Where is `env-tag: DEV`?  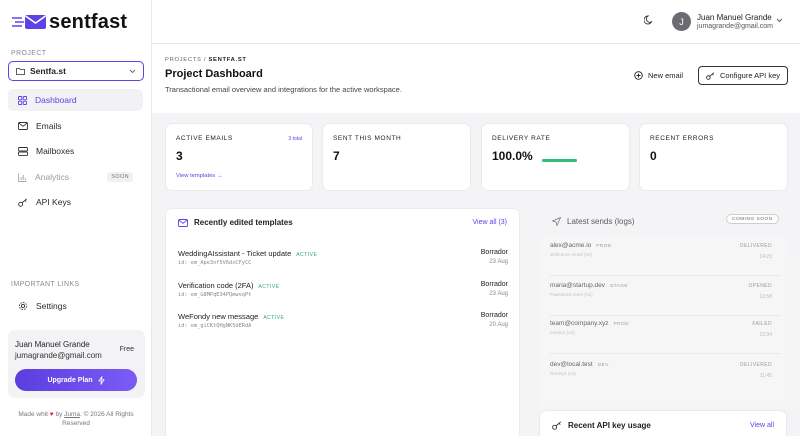 env-tag: DEV is located at coordinates (603, 365).